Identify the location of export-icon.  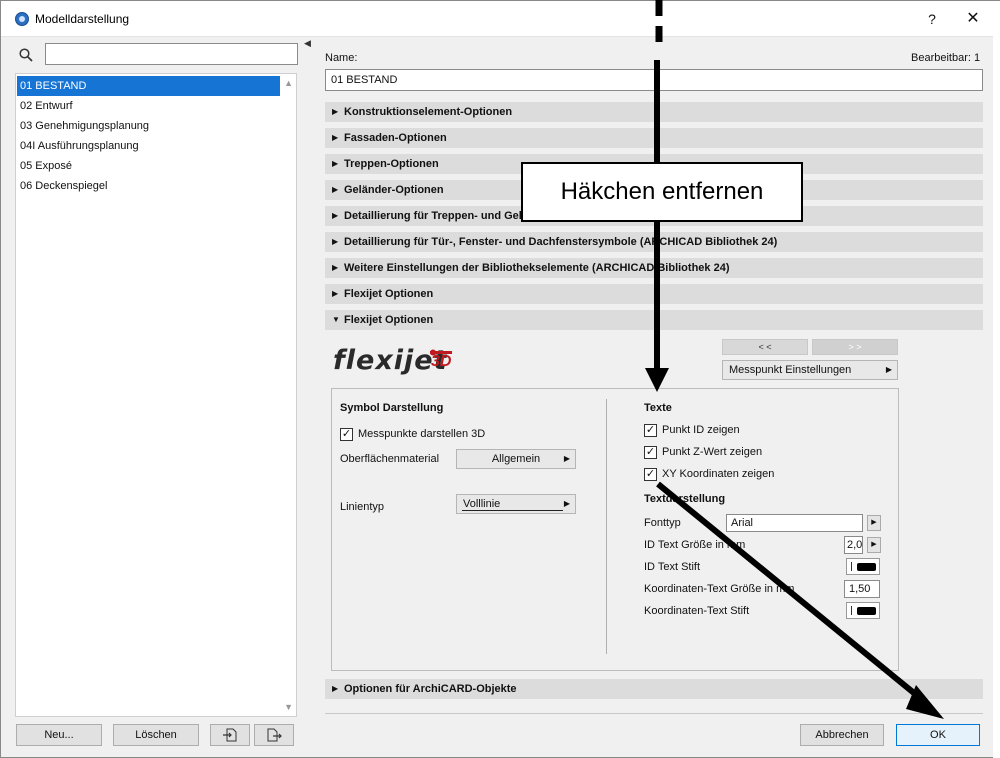
(274, 735).